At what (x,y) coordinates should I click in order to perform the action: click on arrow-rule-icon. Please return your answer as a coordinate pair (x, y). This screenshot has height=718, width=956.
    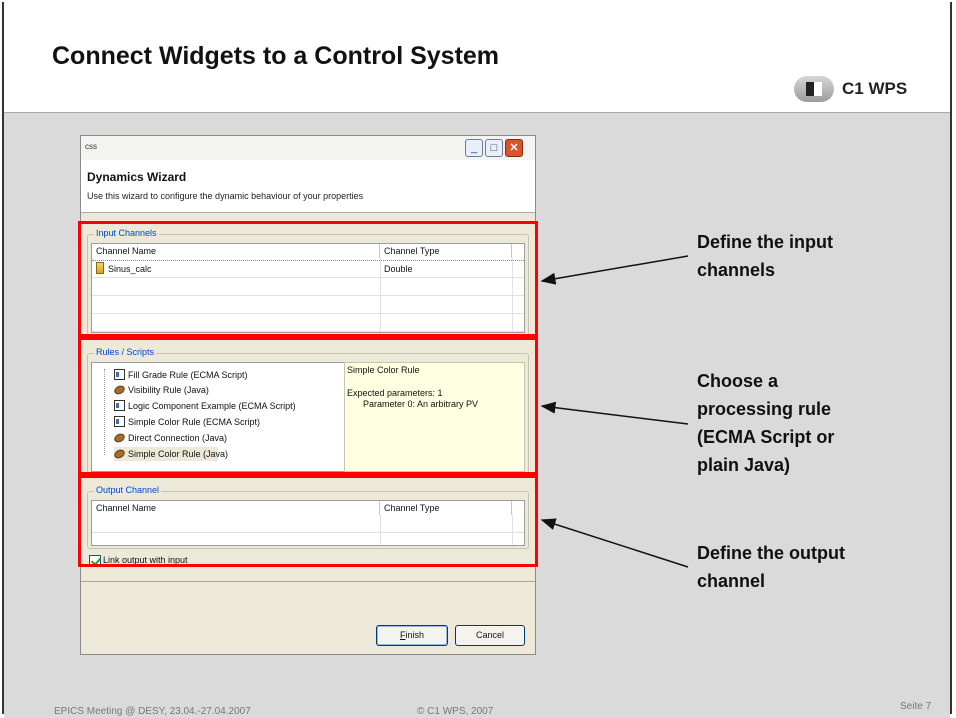
    Looking at the image, I should click on (614, 413).